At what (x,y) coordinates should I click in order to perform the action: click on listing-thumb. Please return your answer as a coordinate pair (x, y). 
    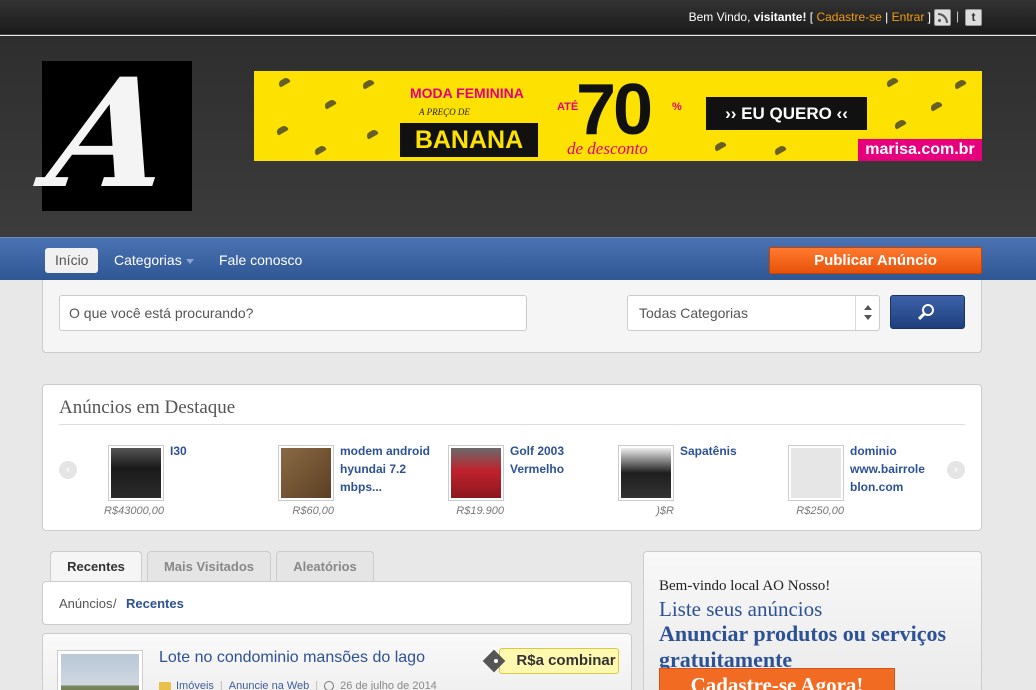
    Looking at the image, I should click on (100, 670).